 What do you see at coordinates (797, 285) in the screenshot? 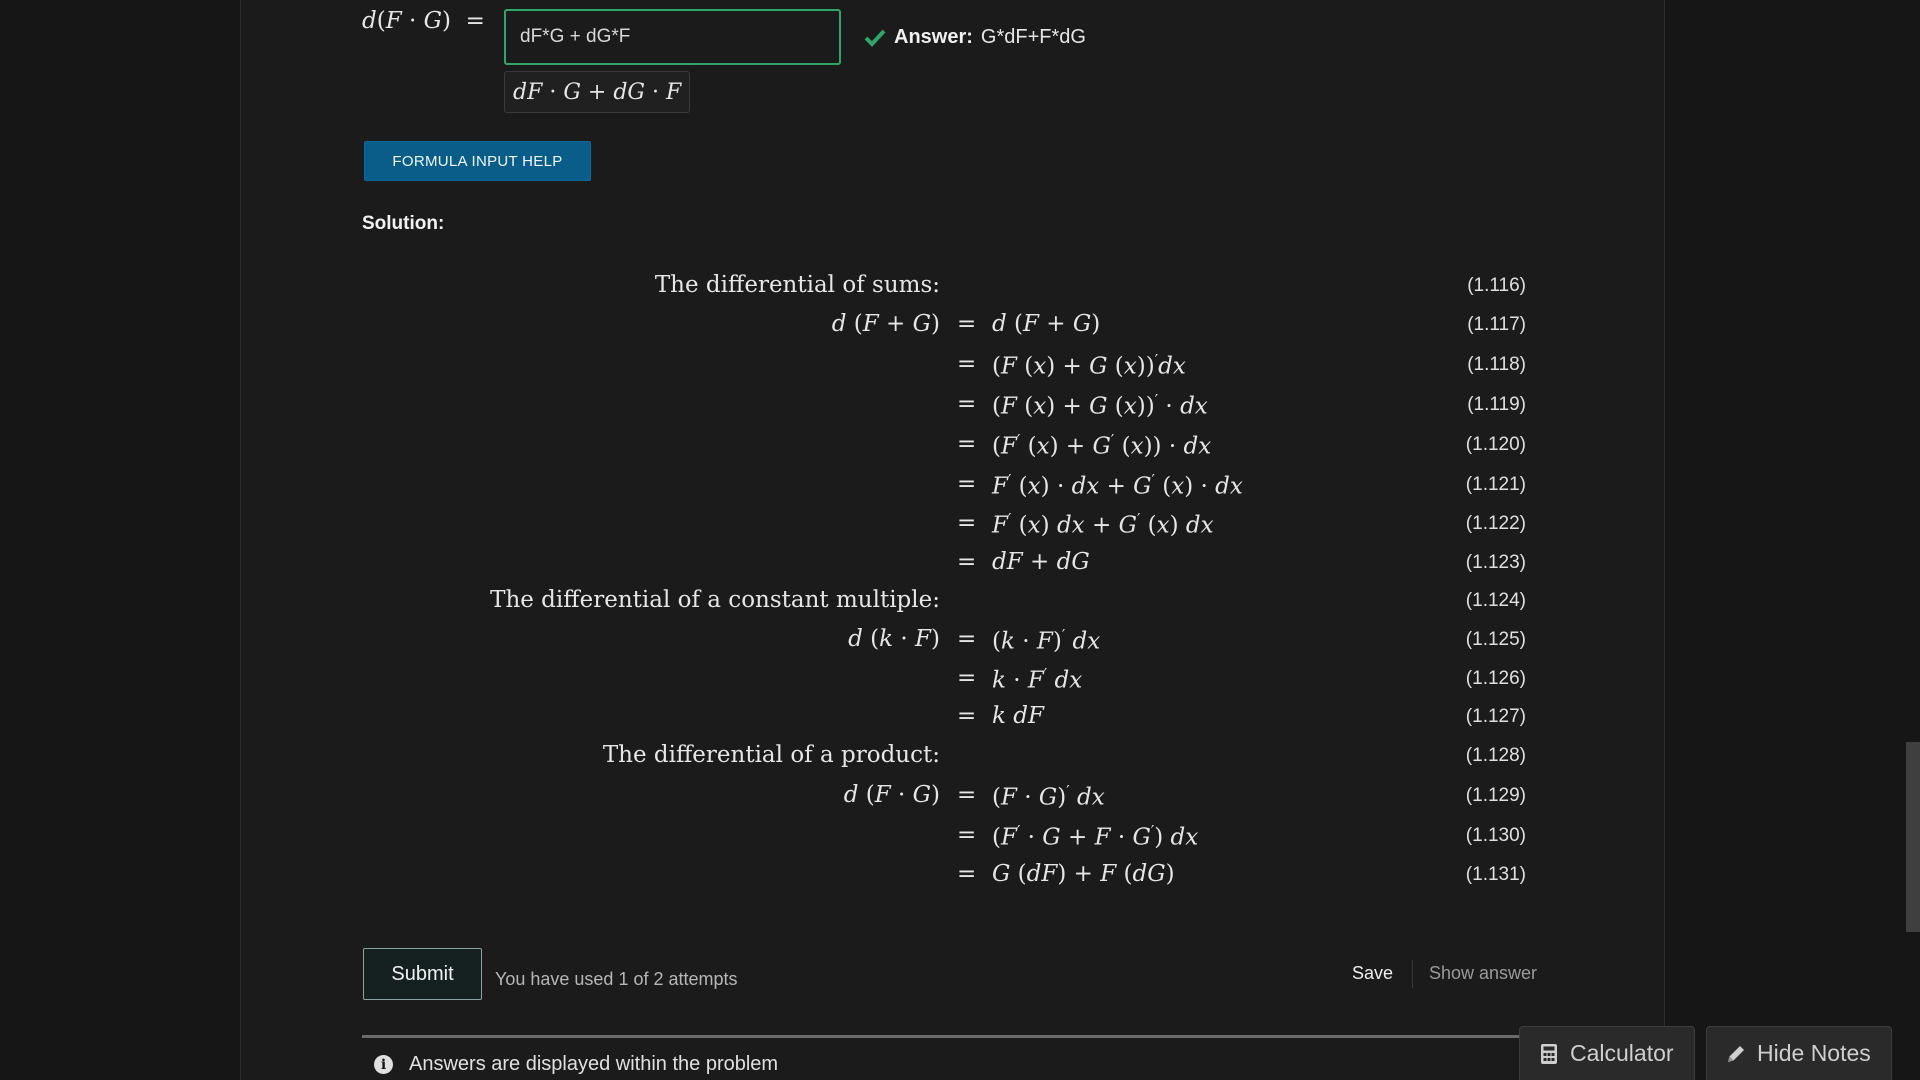
I see `solution-text: The differential of sums:` at bounding box center [797, 285].